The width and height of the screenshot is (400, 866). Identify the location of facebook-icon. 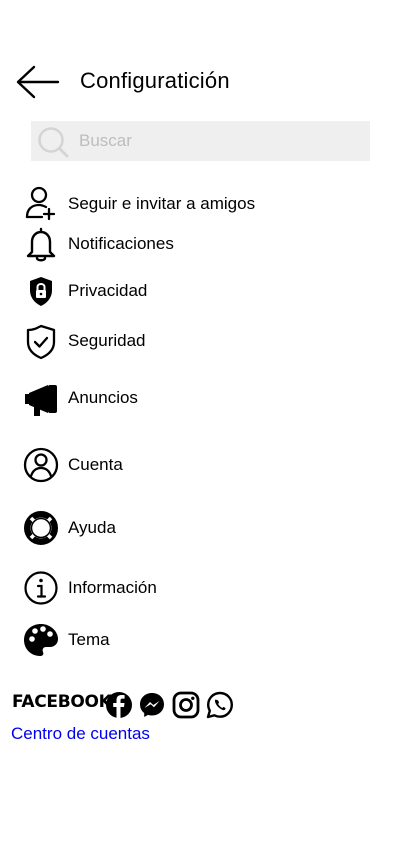
(119, 705).